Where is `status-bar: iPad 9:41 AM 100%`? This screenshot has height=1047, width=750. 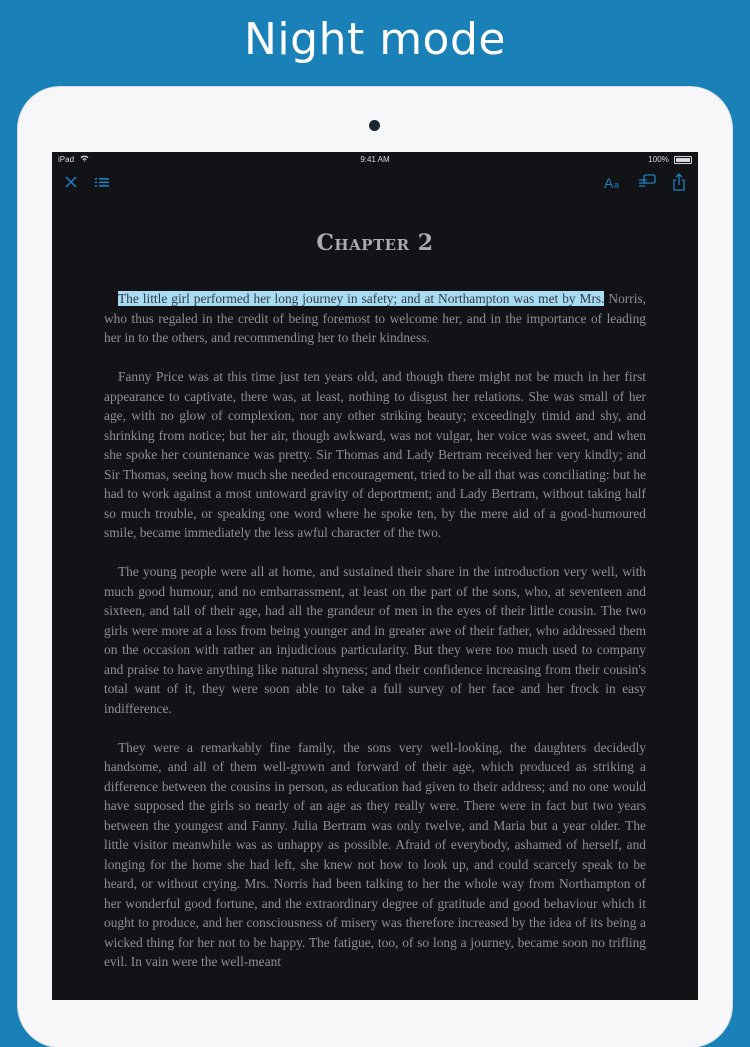
status-bar: iPad 9:41 AM 100% is located at coordinates (375, 159).